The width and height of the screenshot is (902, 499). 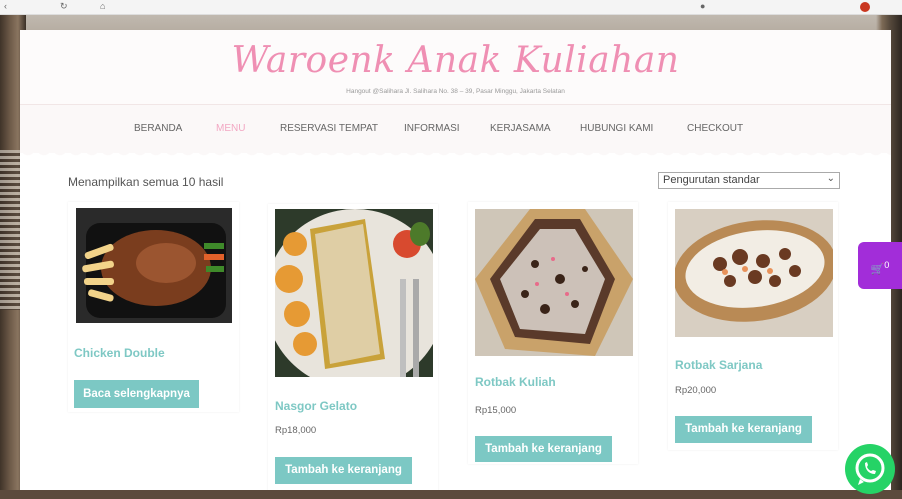 What do you see at coordinates (715, 128) in the screenshot?
I see `nav-item-checkout: CHECKOUT` at bounding box center [715, 128].